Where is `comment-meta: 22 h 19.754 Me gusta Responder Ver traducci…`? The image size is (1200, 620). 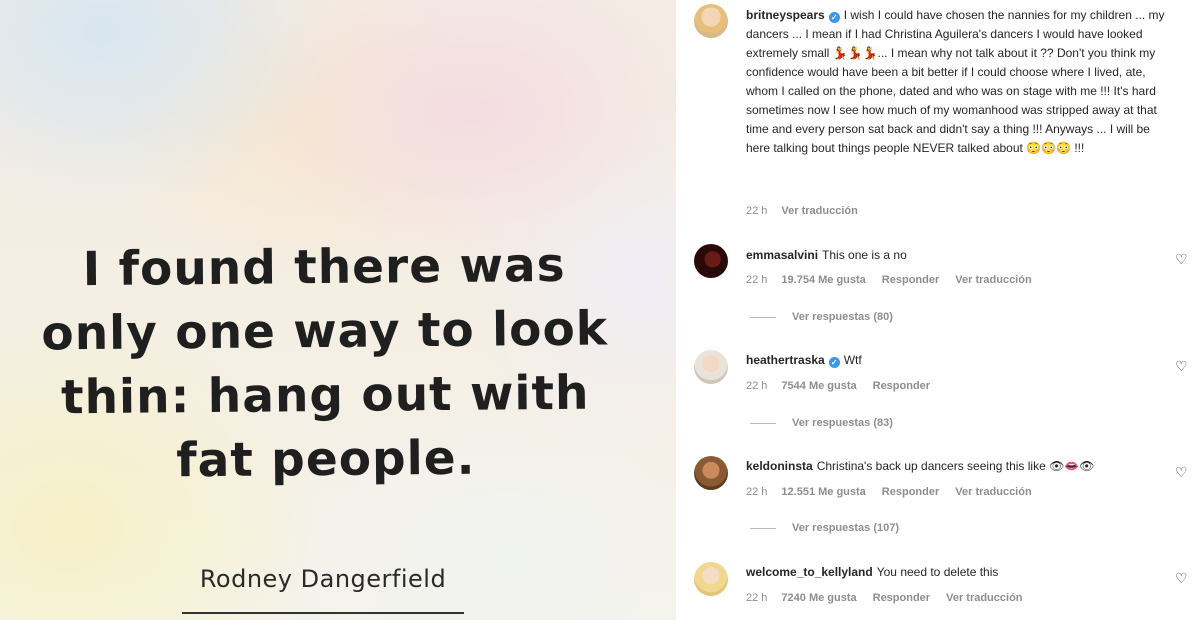
comment-meta: 22 h 19.754 Me gusta Responder Ver traducci… is located at coordinates (897, 280).